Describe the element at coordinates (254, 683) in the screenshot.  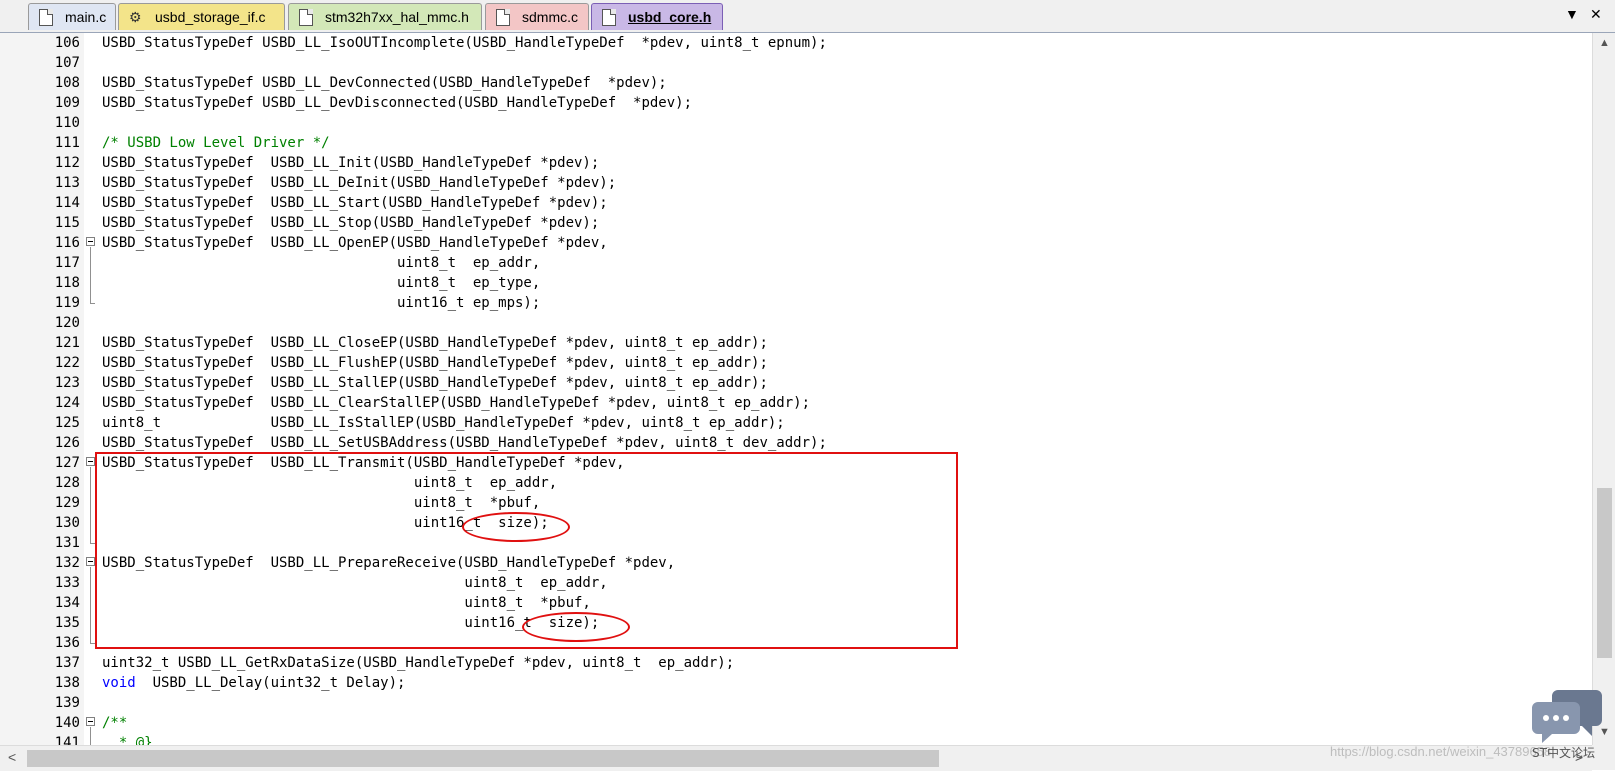
I see `code-text: void USBD_LL_Delay(uint32_t Delay);` at that location.